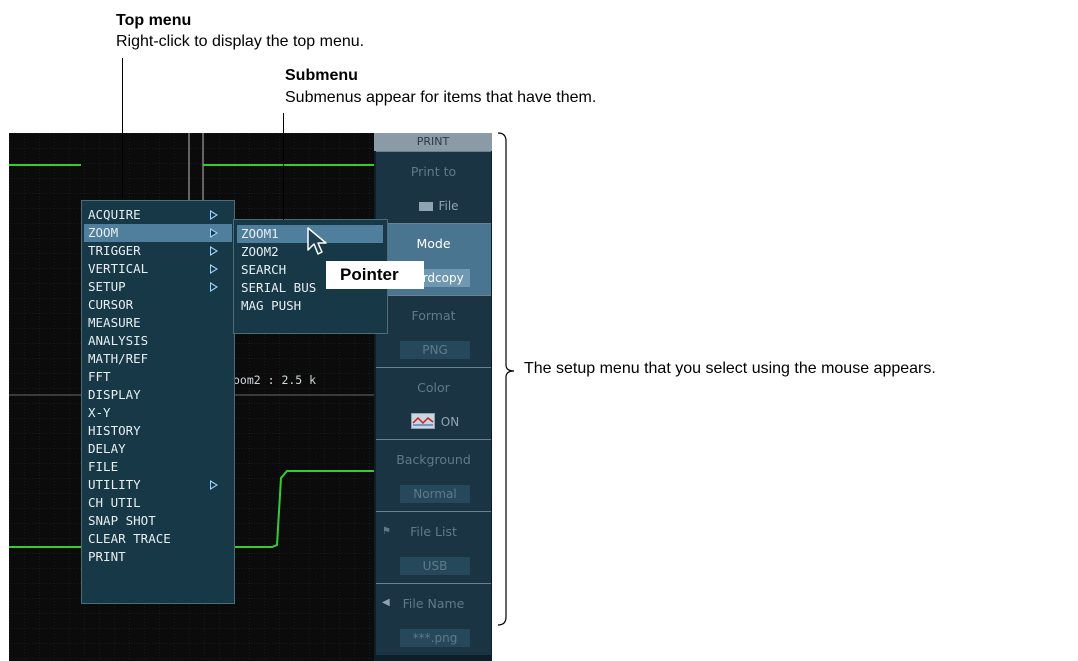  What do you see at coordinates (158, 341) in the screenshot?
I see `menu-item-analysis: ANALYSIS` at bounding box center [158, 341].